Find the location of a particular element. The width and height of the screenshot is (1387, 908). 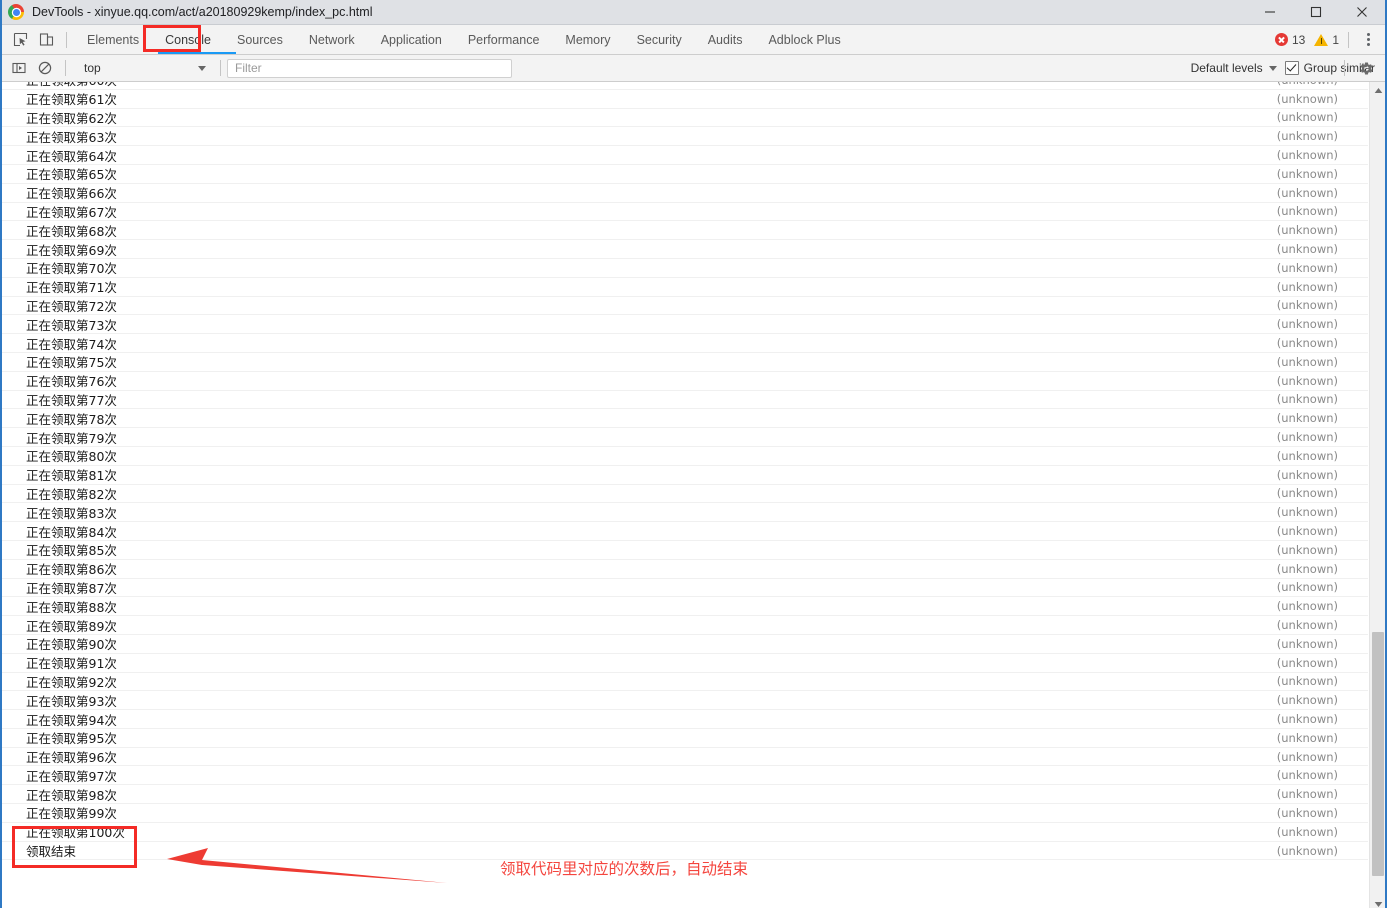

execution-context-select: top is located at coordinates (145, 68).